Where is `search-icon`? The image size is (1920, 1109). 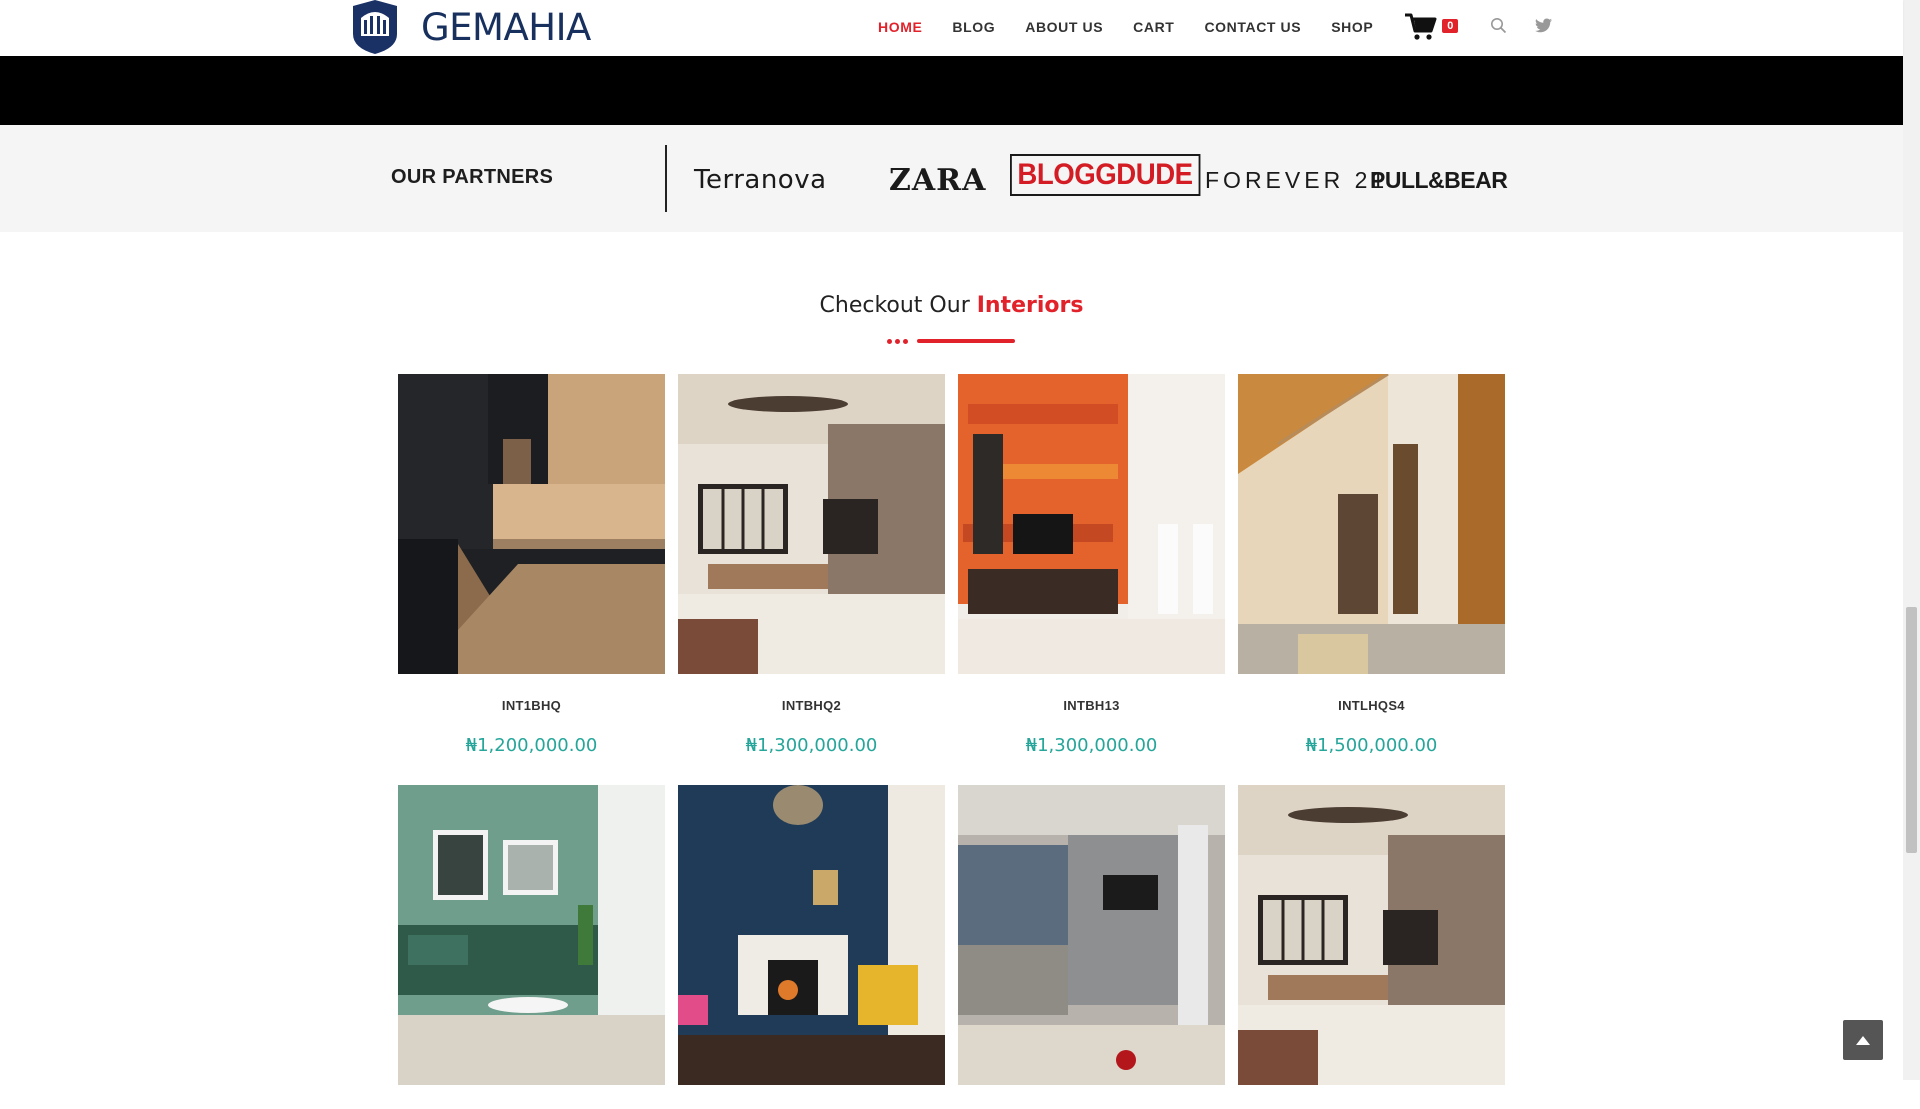 search-icon is located at coordinates (1498, 25).